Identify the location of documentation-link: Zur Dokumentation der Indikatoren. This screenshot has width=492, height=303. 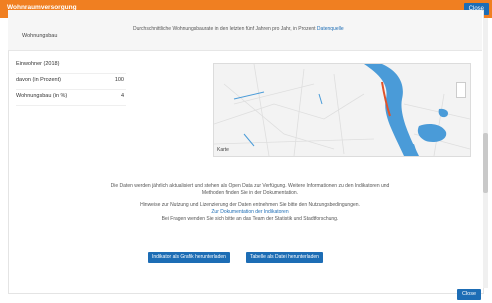
(249, 212).